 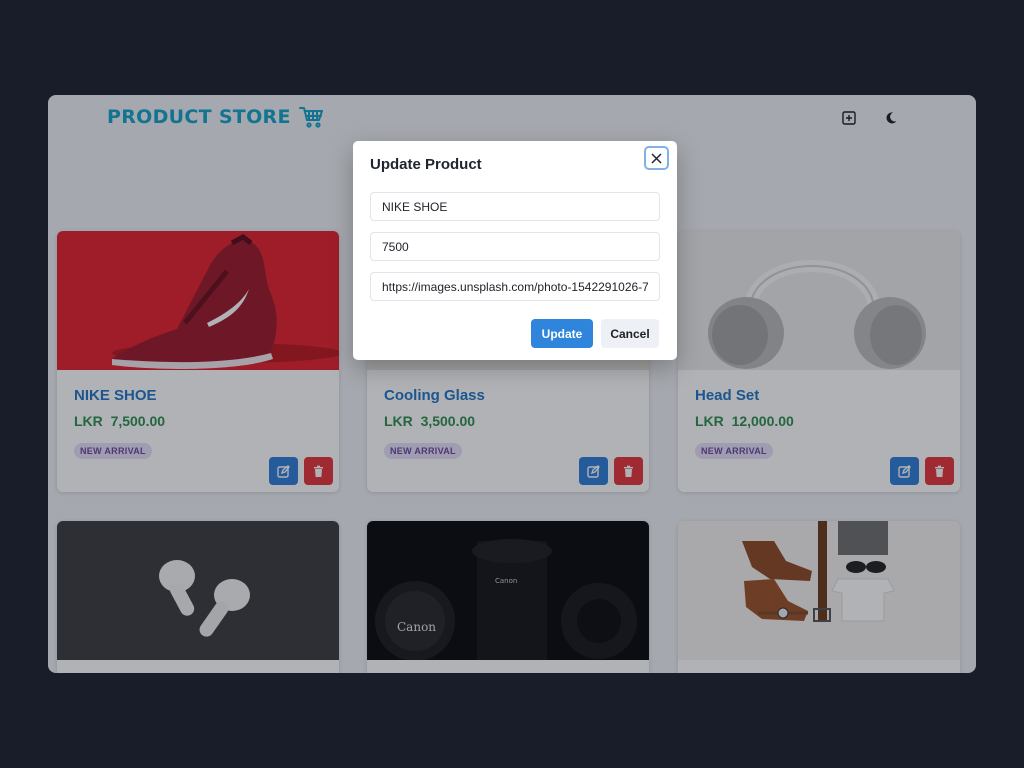 I want to click on update-button: Update, so click(x=562, y=333).